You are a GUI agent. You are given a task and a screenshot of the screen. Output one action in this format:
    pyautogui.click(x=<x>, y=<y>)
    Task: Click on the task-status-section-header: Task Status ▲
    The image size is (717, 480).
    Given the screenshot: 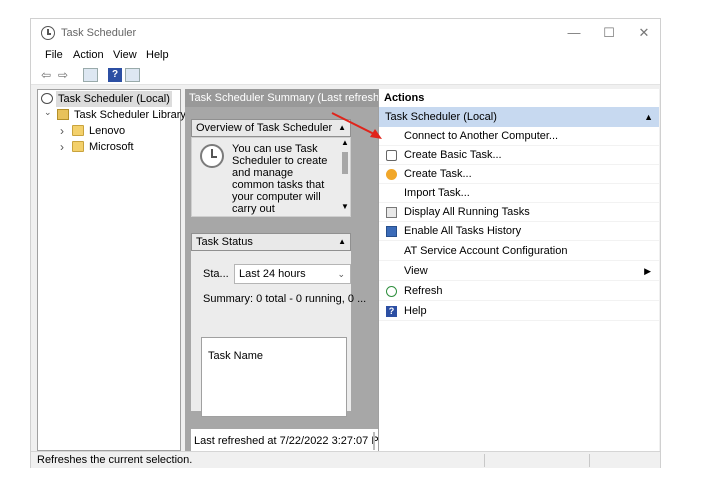 What is the action you would take?
    pyautogui.click(x=271, y=242)
    